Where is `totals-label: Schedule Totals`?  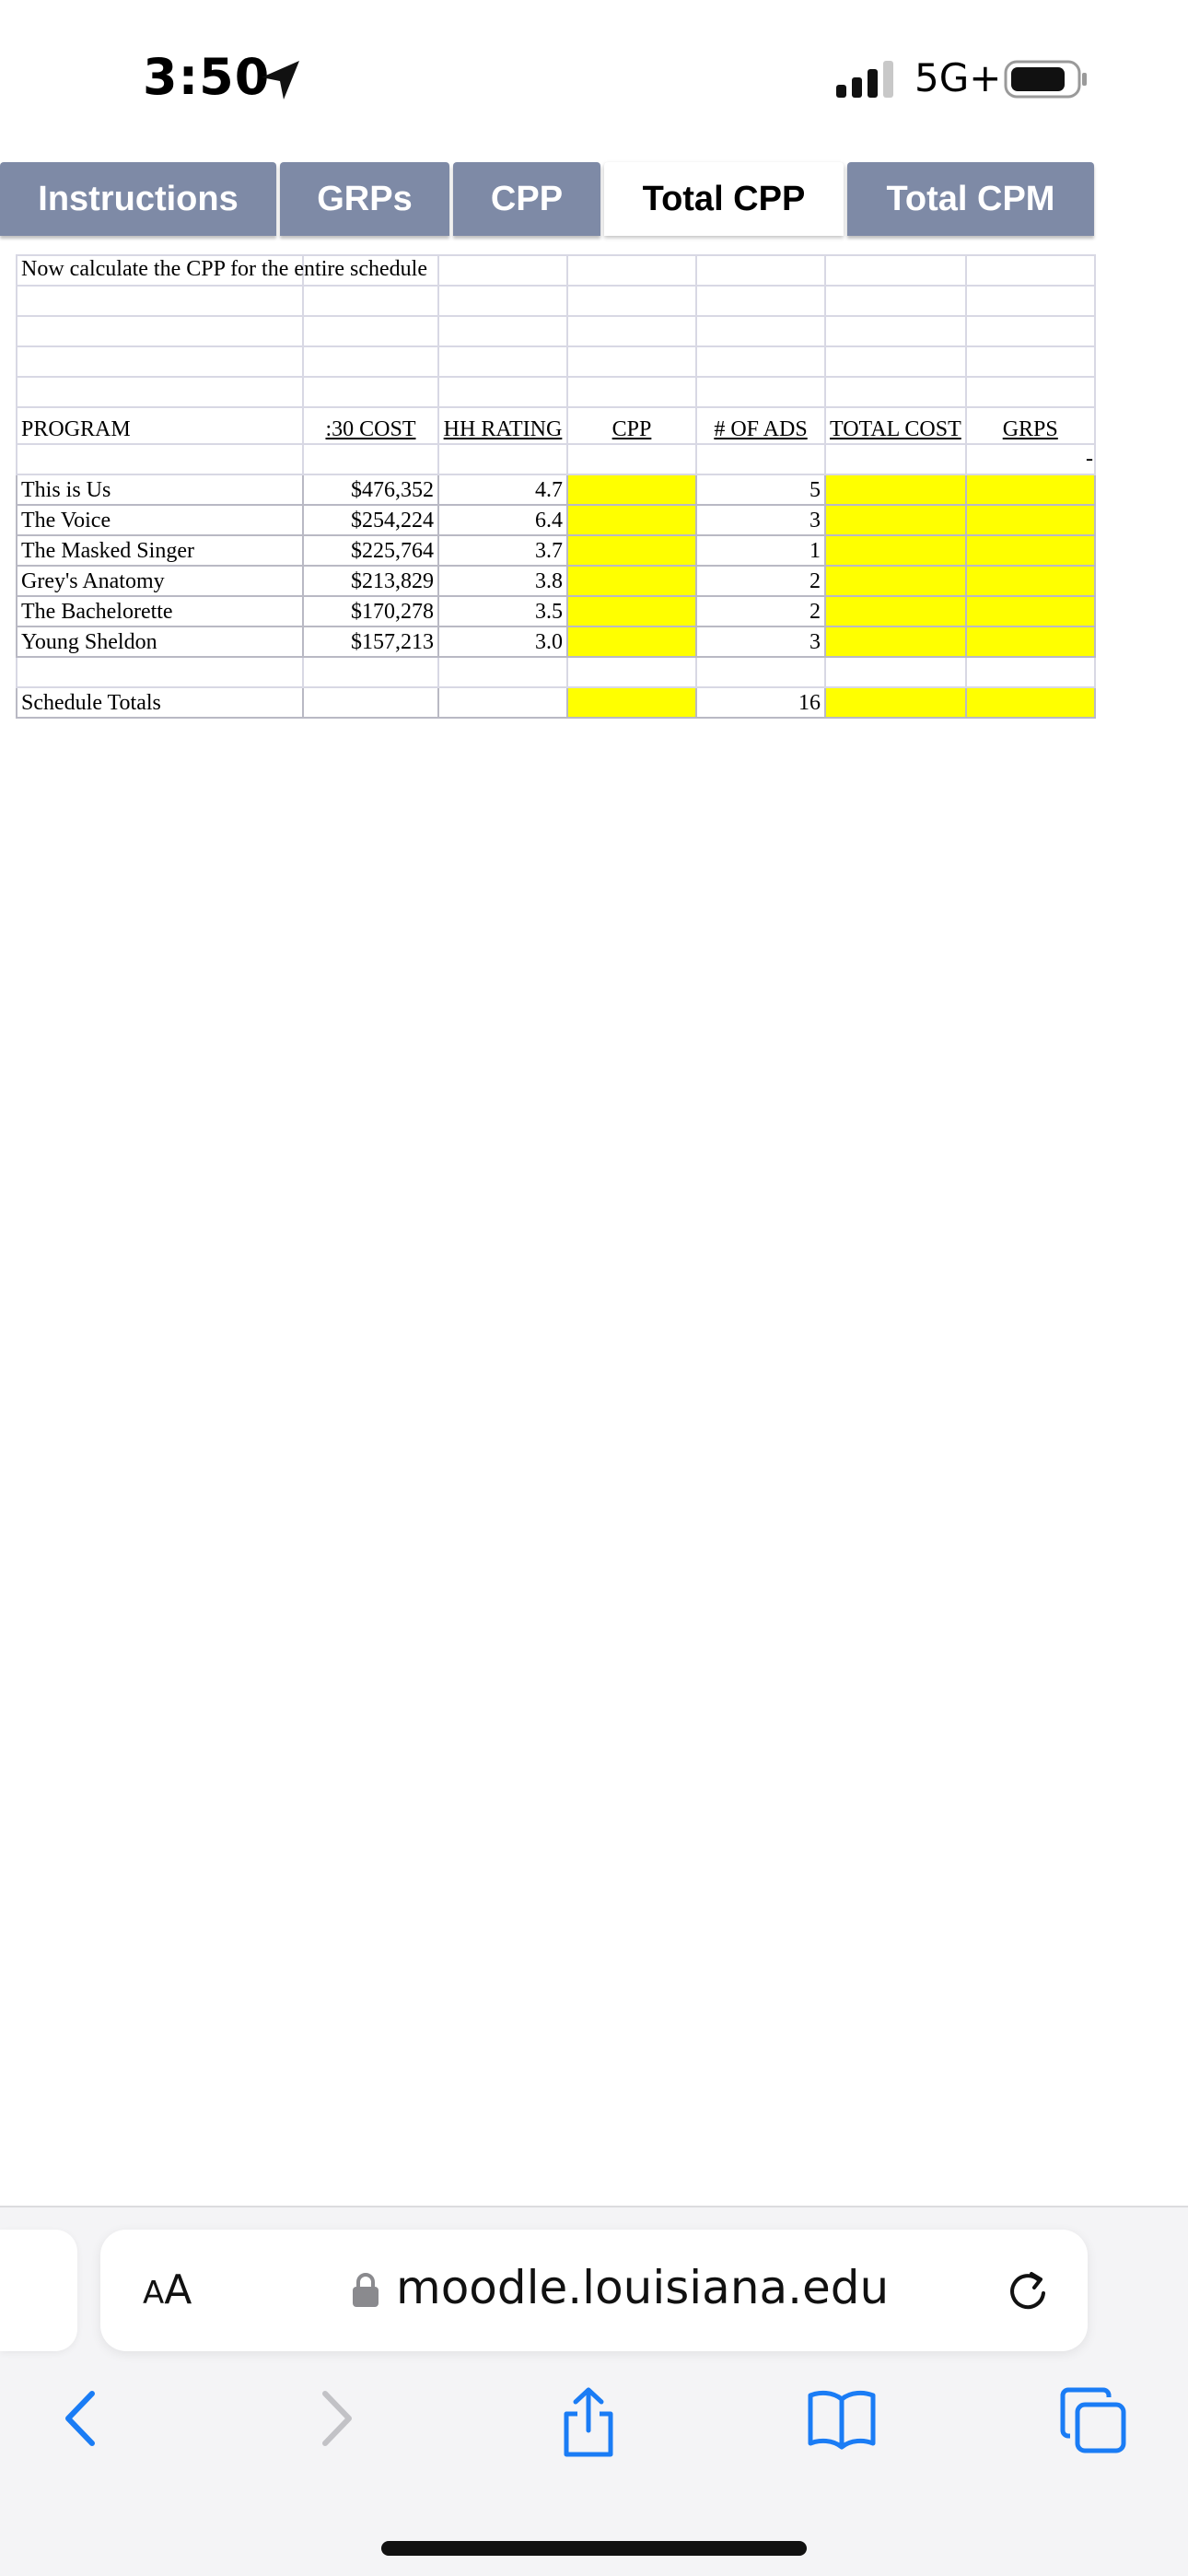 totals-label: Schedule Totals is located at coordinates (160, 702).